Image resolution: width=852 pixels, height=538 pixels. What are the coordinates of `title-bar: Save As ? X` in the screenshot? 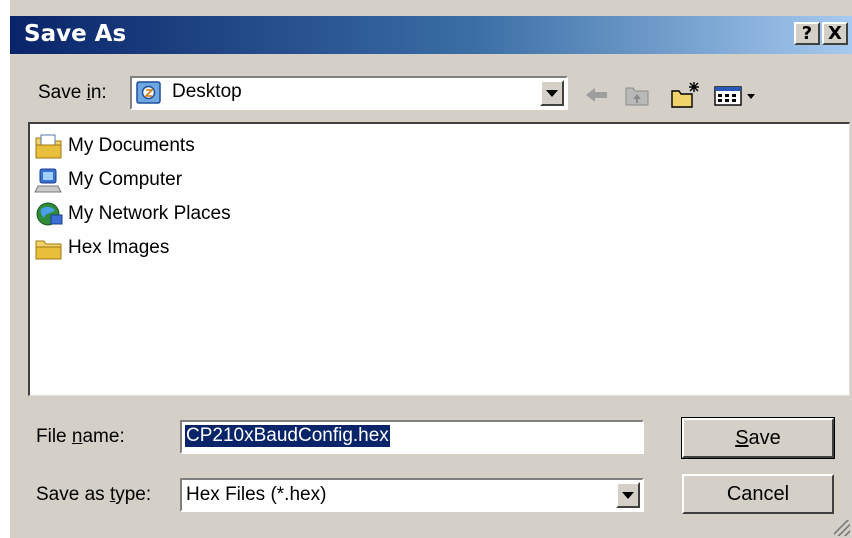 It's located at (431, 35).